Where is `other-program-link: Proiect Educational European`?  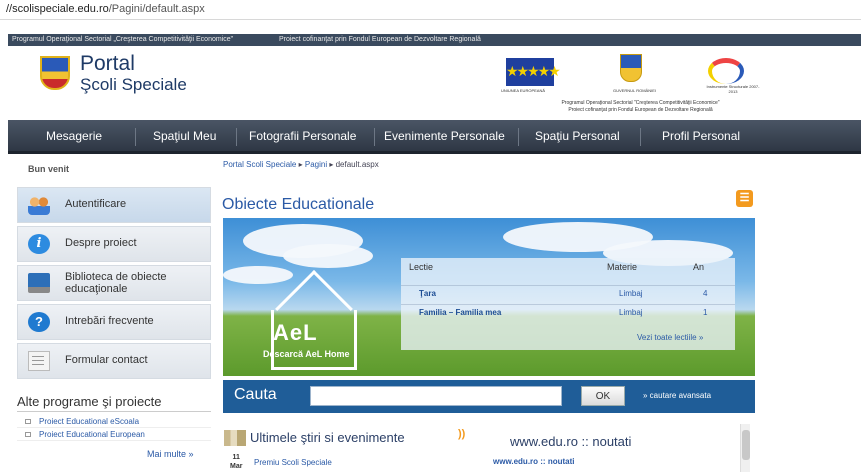 other-program-link: Proiect Educational European is located at coordinates (114, 434).